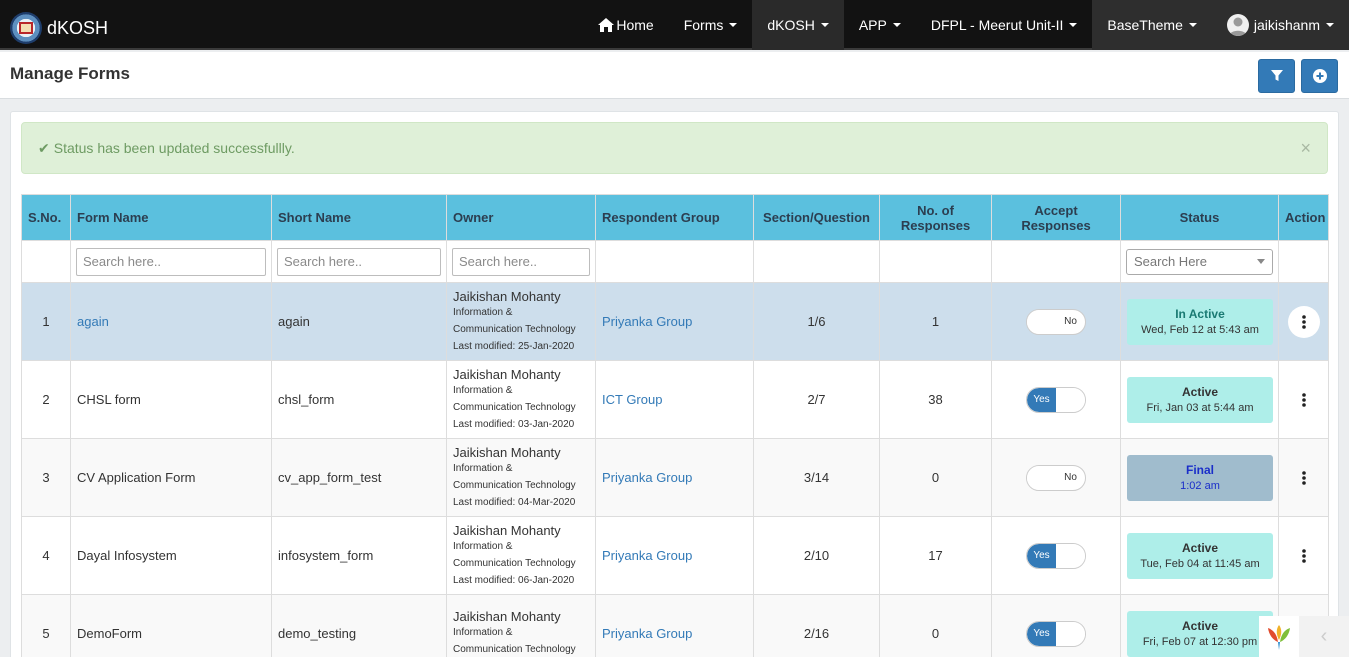 Image resolution: width=1349 pixels, height=657 pixels. What do you see at coordinates (1200, 626) in the screenshot?
I see `status-label: Active` at bounding box center [1200, 626].